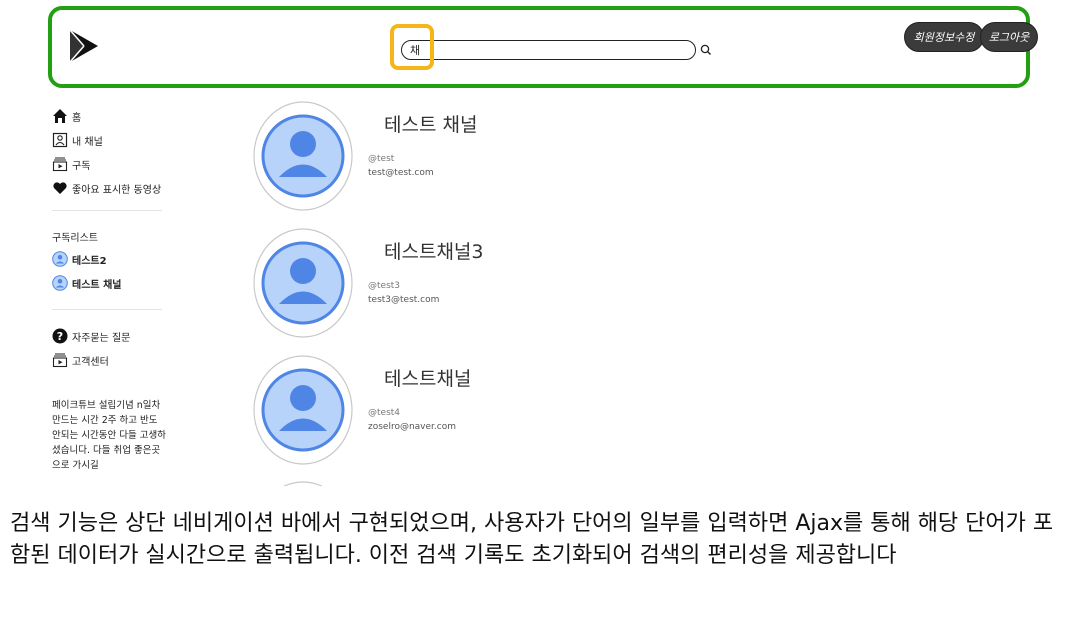 Image resolution: width=1069 pixels, height=620 pixels. Describe the element at coordinates (90, 362) in the screenshot. I see `sidebar-item-label: 고객센터` at that location.